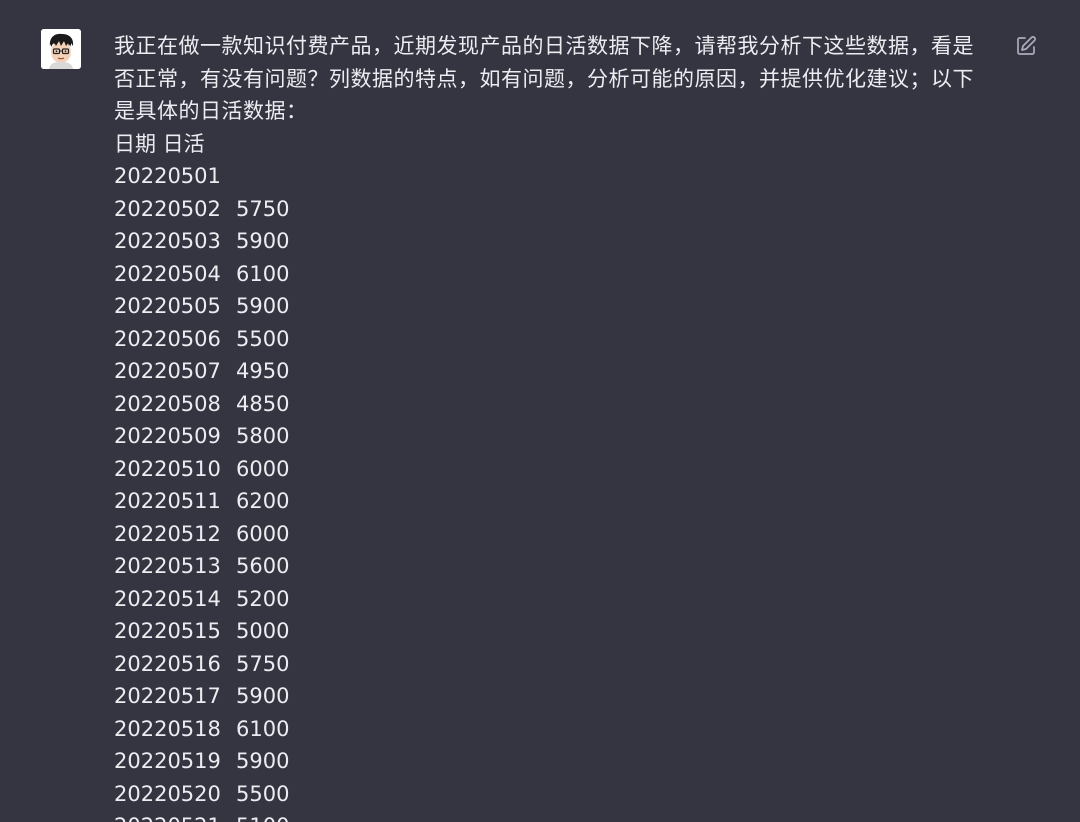 Image resolution: width=1080 pixels, height=822 pixels. Describe the element at coordinates (167, 371) in the screenshot. I see `row-date: 20220507` at that location.